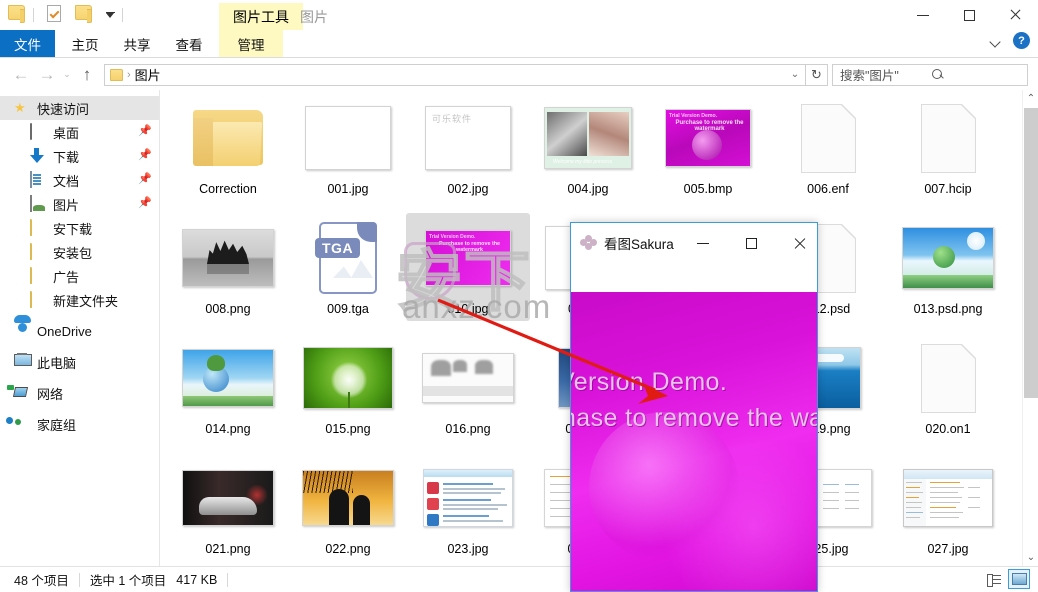  I want to click on sidebar-item-homegroup: 家庭组, so click(79, 424).